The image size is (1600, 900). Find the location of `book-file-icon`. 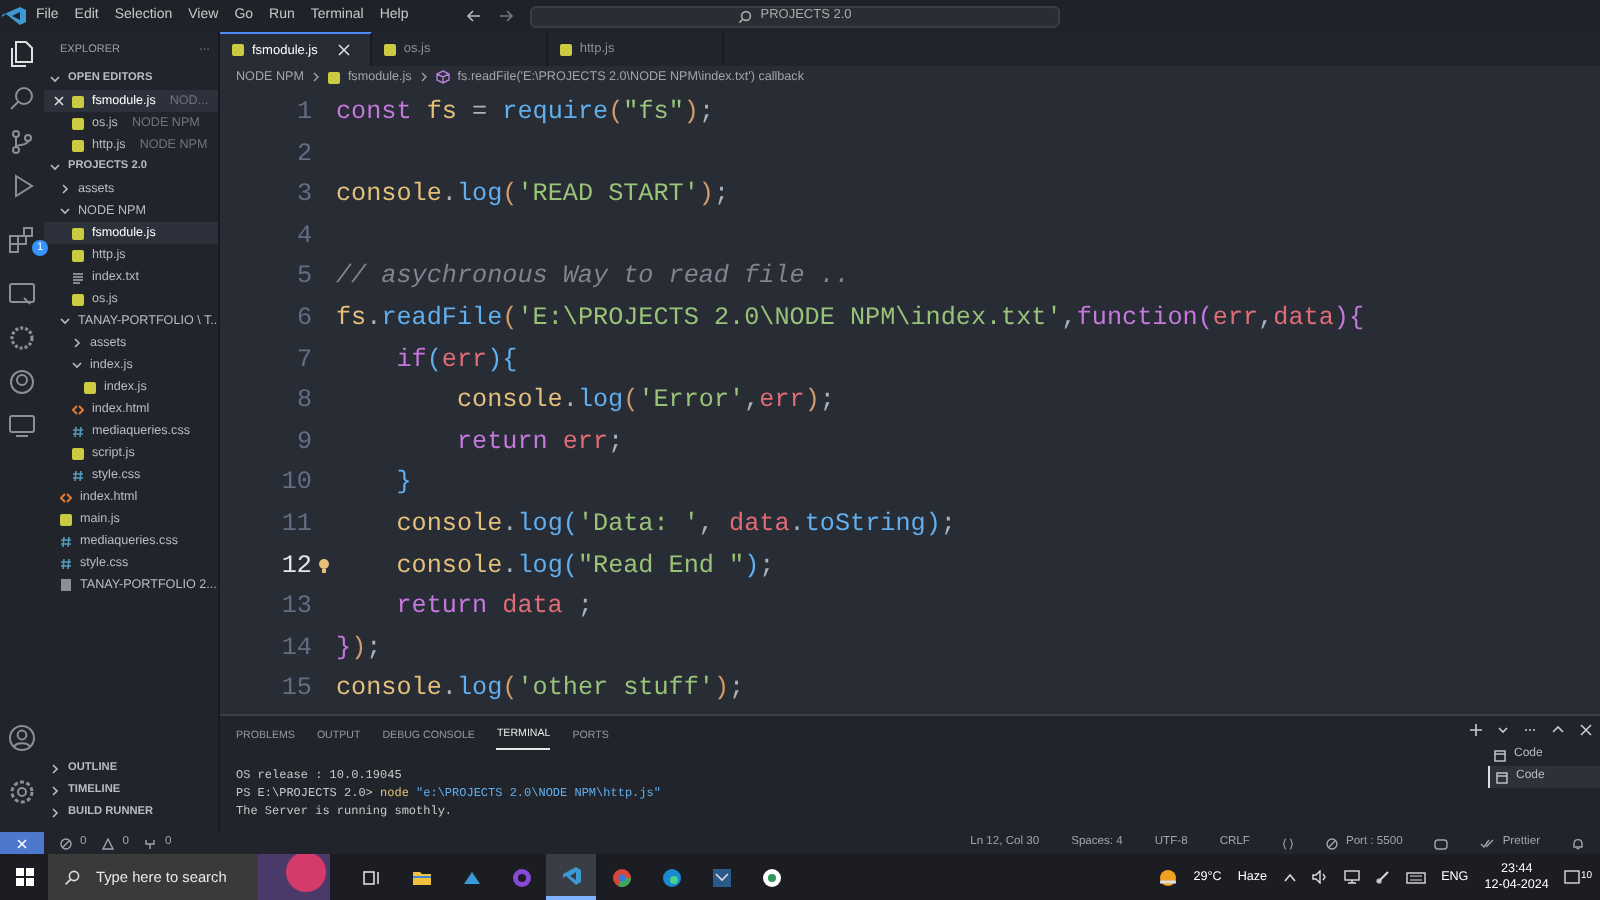

book-file-icon is located at coordinates (66, 585).